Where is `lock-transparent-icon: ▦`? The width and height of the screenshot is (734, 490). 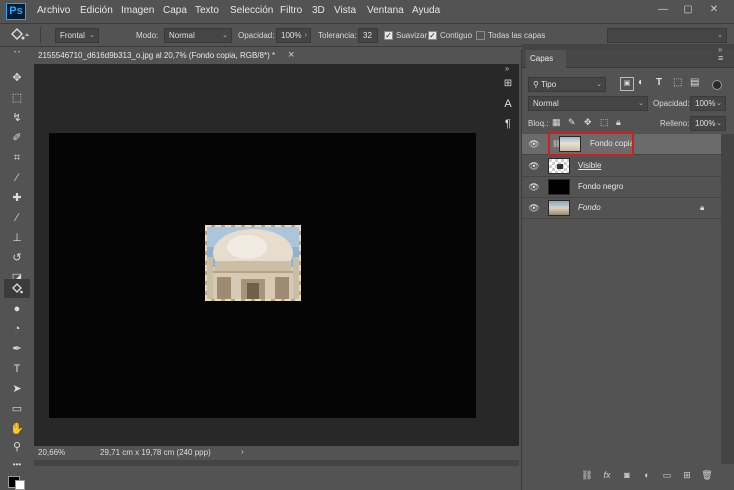
lock-transparent-icon: ▦ is located at coordinates (556, 122).